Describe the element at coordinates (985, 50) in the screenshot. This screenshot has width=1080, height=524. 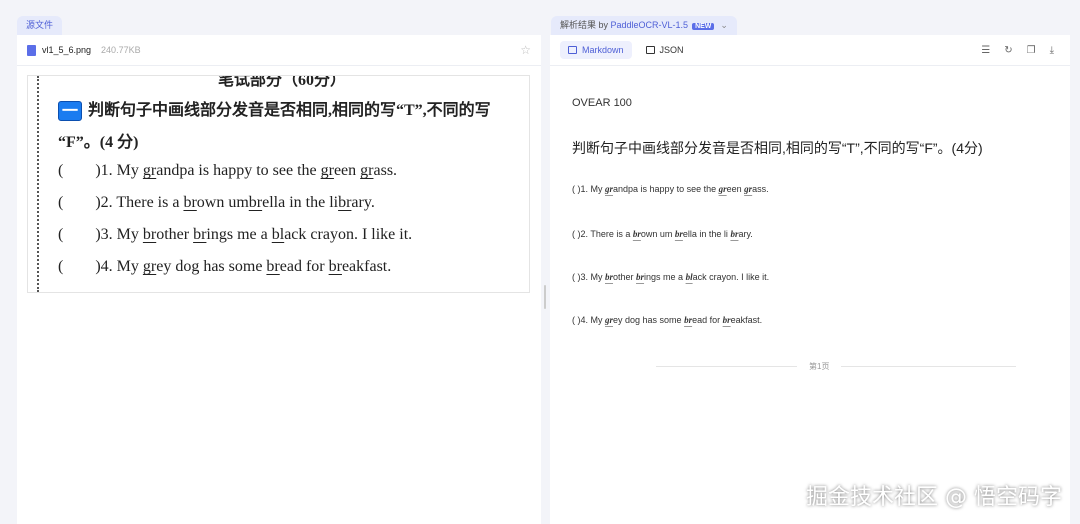
I see `settings-icon: ☰` at that location.